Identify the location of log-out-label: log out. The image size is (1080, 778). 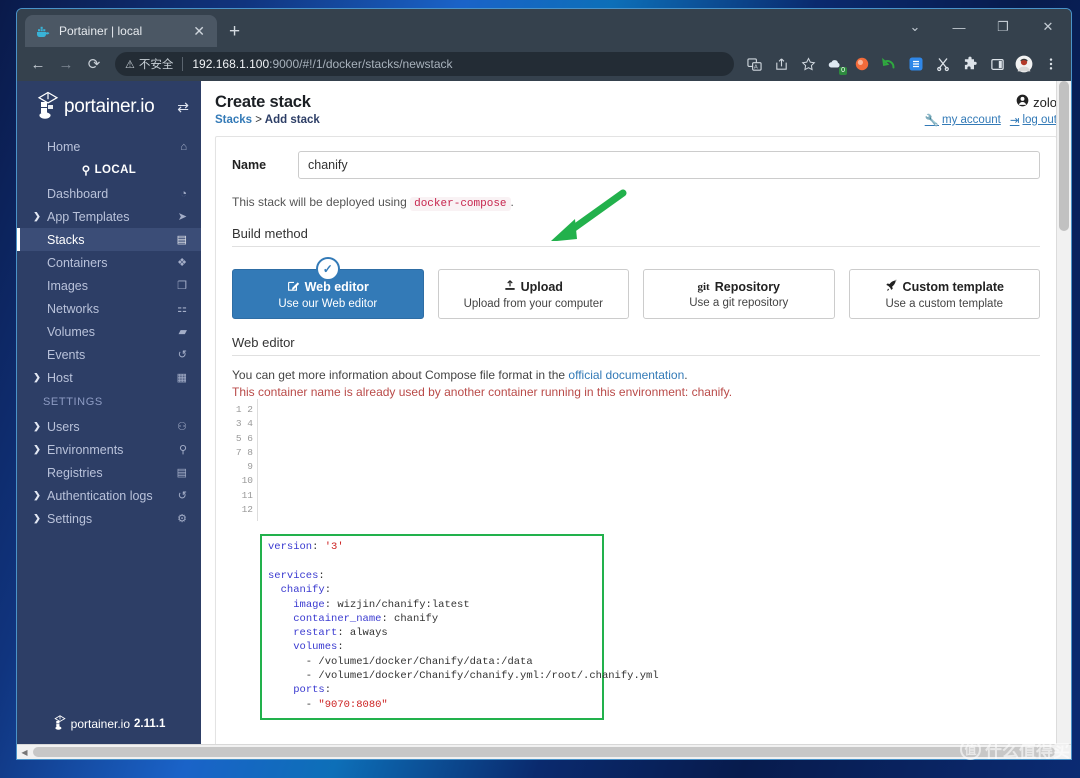
(1039, 120).